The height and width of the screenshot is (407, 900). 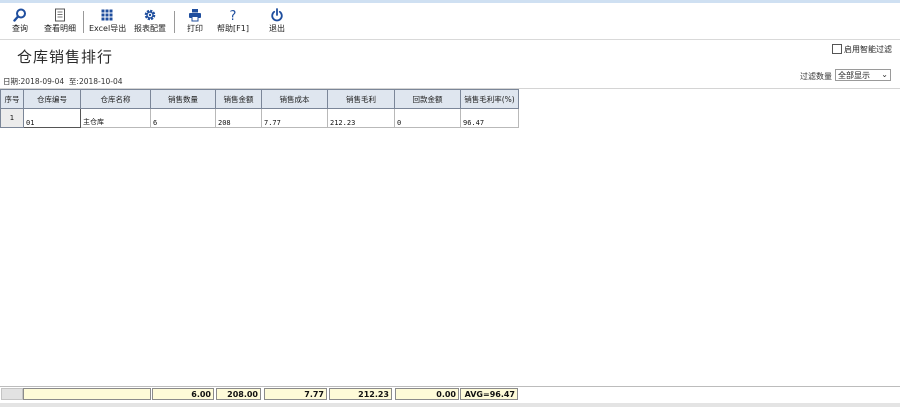 What do you see at coordinates (450, 405) in the screenshot?
I see `horizontal-scrollbar` at bounding box center [450, 405].